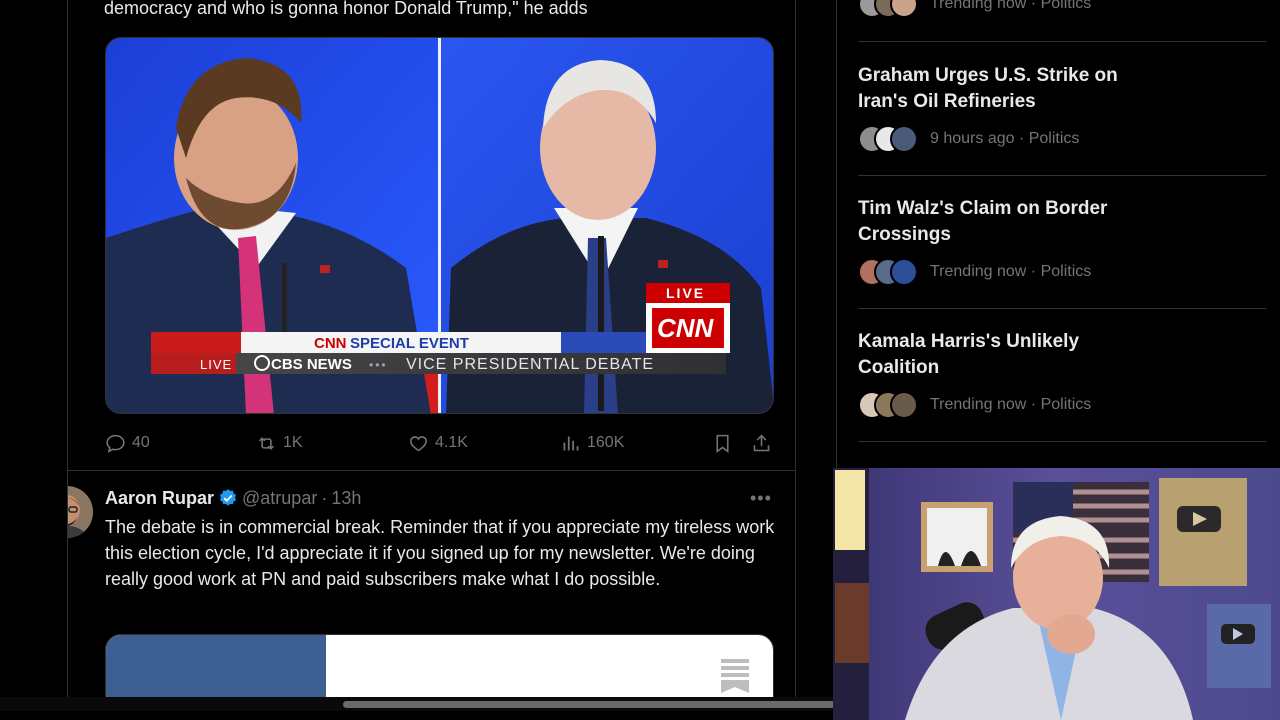 Image resolution: width=1280 pixels, height=720 pixels. What do you see at coordinates (127, 443) in the screenshot?
I see `reply-button: 40` at bounding box center [127, 443].